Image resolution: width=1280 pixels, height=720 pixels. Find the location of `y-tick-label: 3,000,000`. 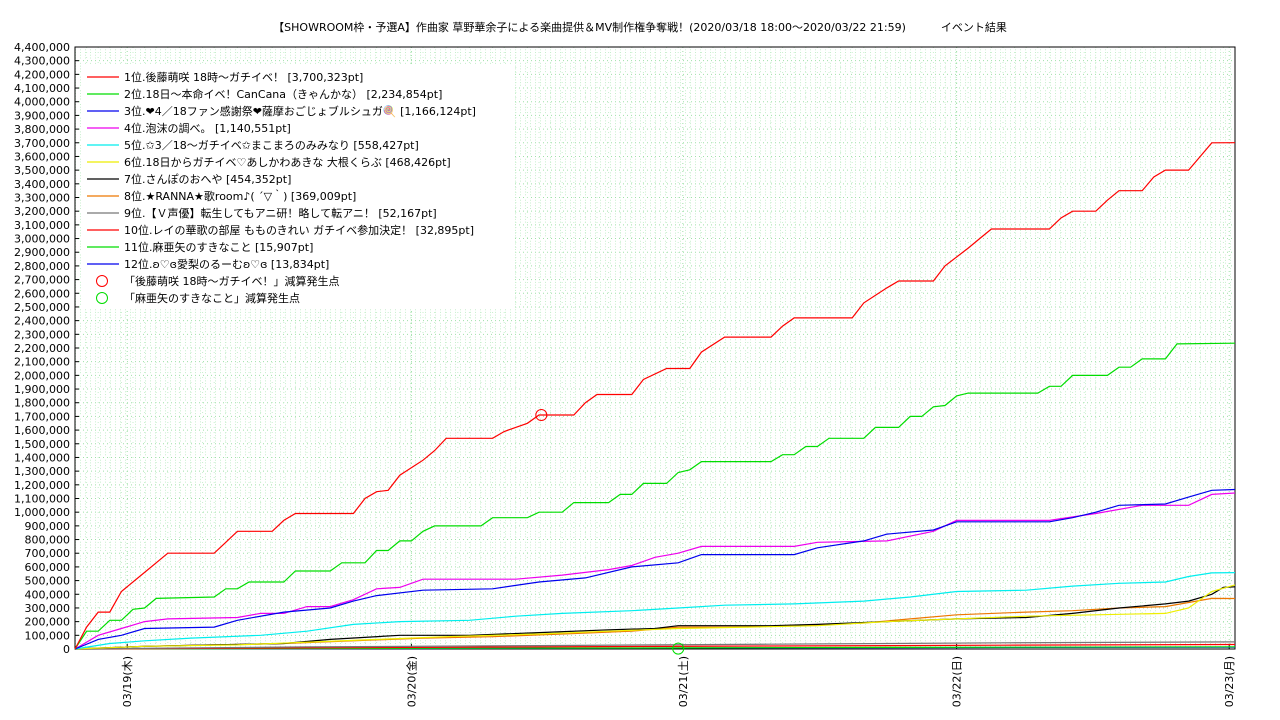

y-tick-label: 3,000,000 is located at coordinates (42, 239).